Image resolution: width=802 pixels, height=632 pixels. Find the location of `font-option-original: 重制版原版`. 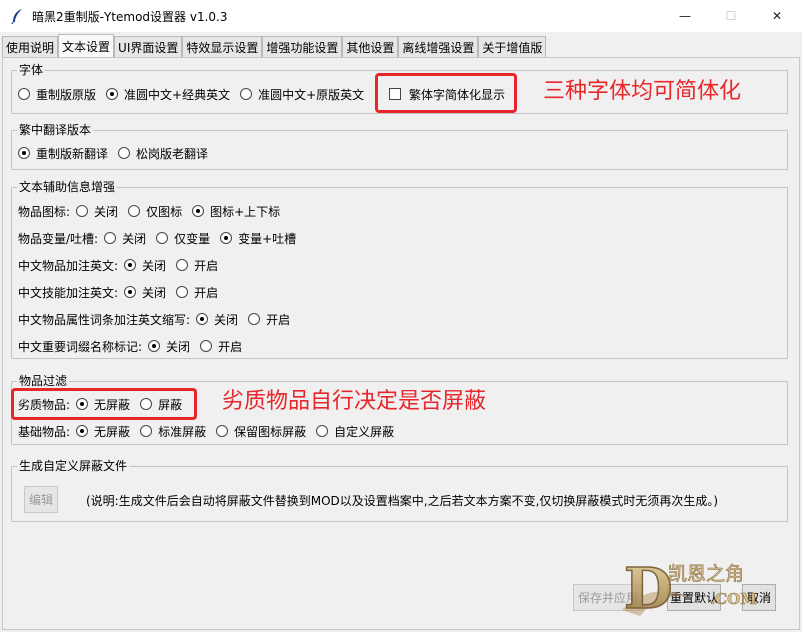

font-option-original: 重制版原版 is located at coordinates (57, 94).